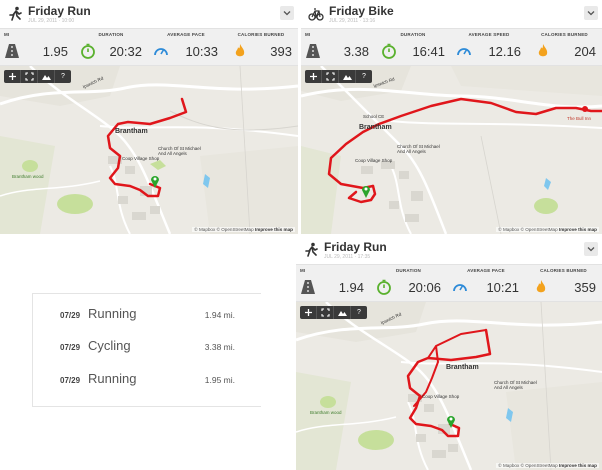 This screenshot has height=470, width=602. Describe the element at coordinates (261, 47) in the screenshot. I see `stat-calories: CALORIES BURNED 393` at that location.